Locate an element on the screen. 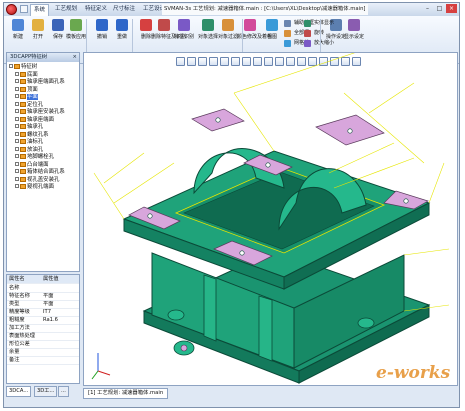 This screenshot has height=411, width=465. rib-right is located at coordinates (265, 328).